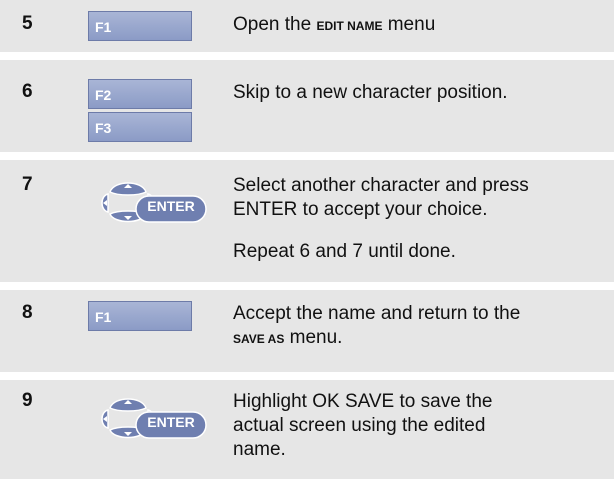 The height and width of the screenshot is (479, 614). I want to click on step-description: Open the EDIT NAME menu, so click(334, 24).